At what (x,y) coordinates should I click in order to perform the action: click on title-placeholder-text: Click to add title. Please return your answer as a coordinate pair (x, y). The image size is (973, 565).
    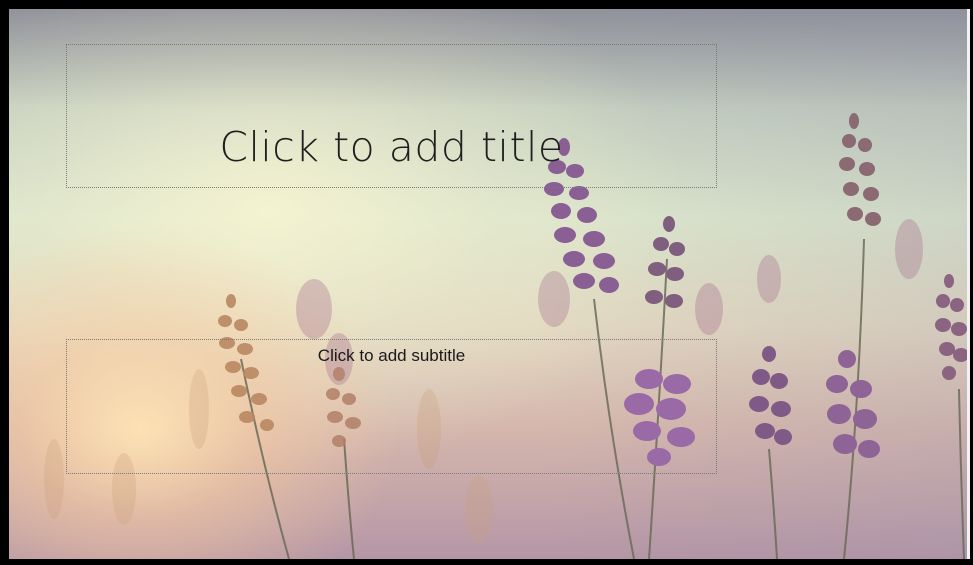
    Looking at the image, I should click on (391, 147).